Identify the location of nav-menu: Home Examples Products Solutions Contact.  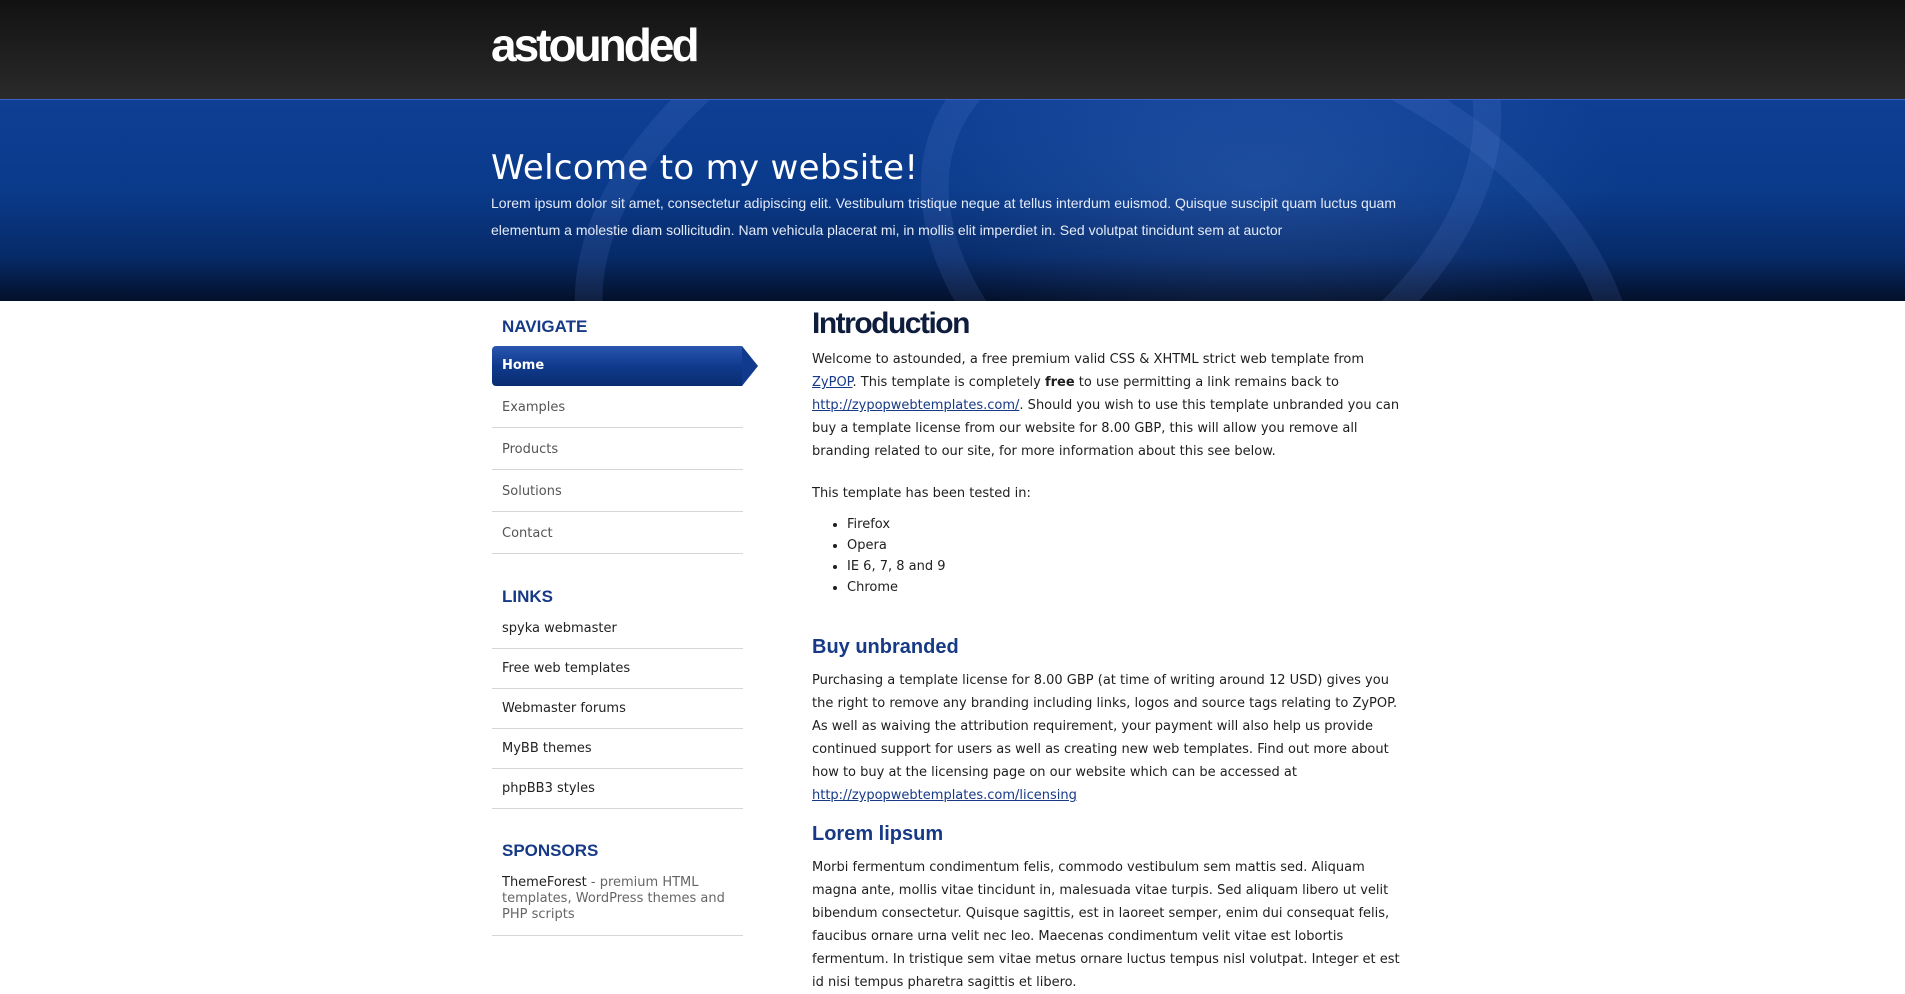
(625, 450).